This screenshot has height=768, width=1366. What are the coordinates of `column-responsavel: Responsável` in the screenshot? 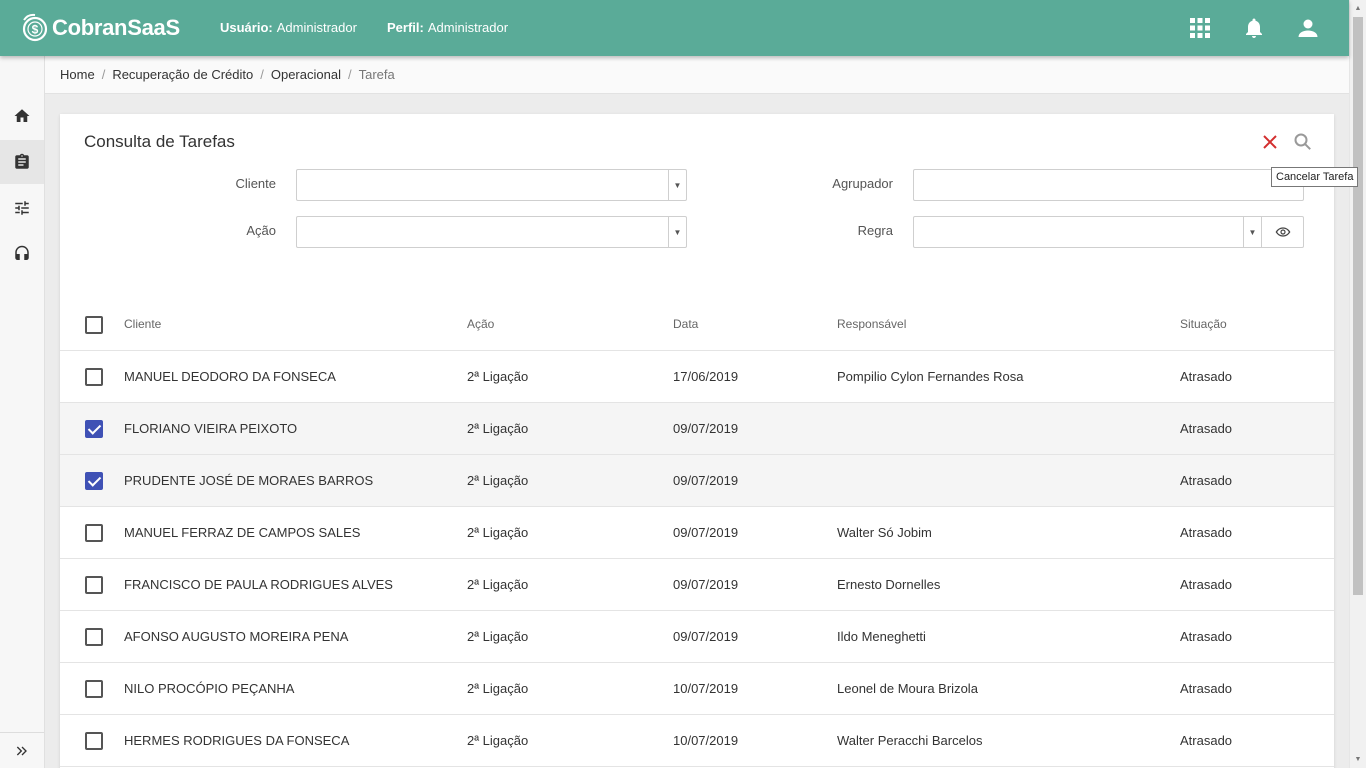 It's located at (871, 324).